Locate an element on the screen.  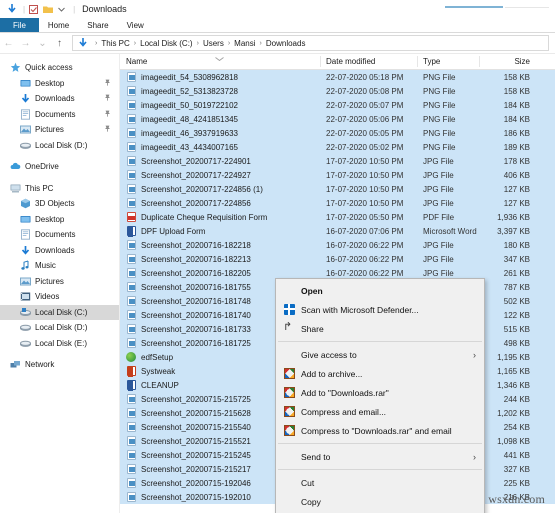
back-button: ← is located at coordinates (8, 43).